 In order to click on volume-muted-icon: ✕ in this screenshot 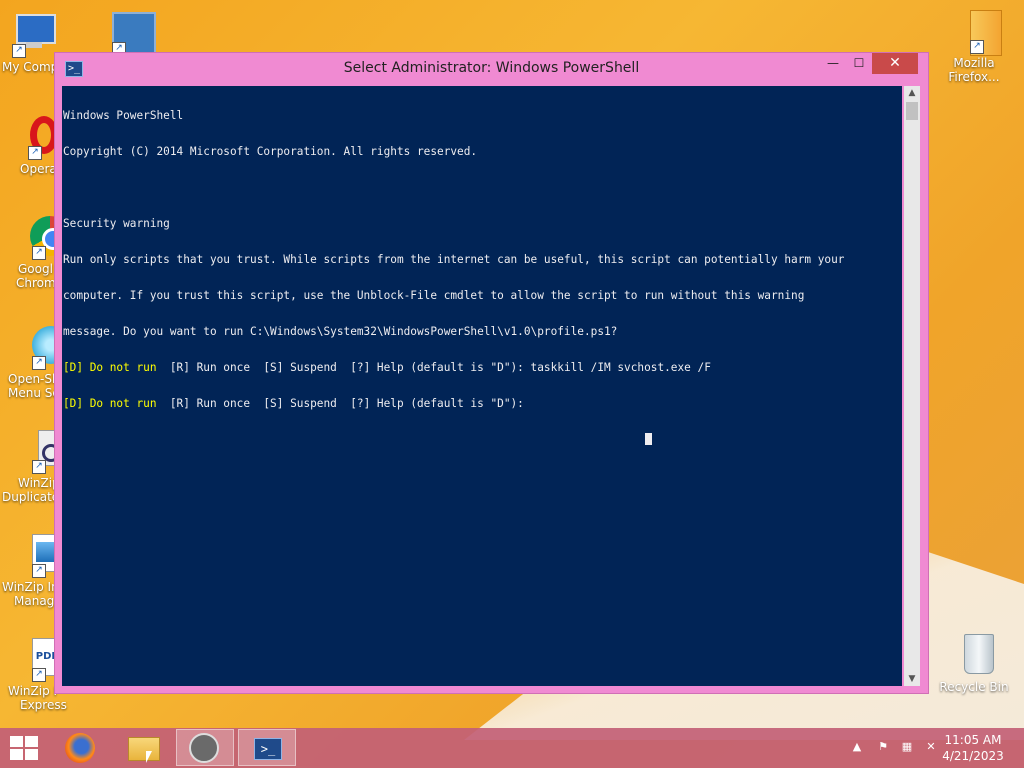, I will do `click(931, 747)`.